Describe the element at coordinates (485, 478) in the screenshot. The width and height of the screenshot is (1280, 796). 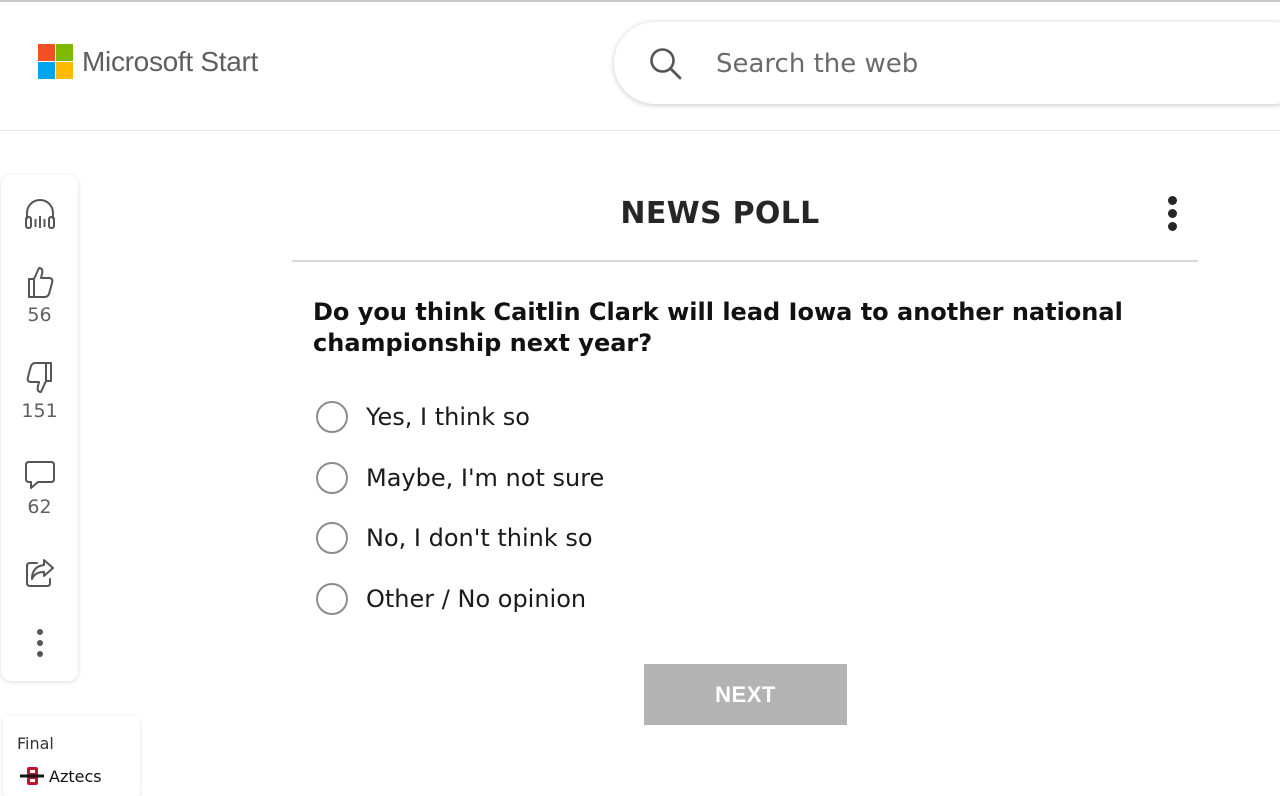
I see `poll-option-label: Maybe, I'm not sure` at that location.